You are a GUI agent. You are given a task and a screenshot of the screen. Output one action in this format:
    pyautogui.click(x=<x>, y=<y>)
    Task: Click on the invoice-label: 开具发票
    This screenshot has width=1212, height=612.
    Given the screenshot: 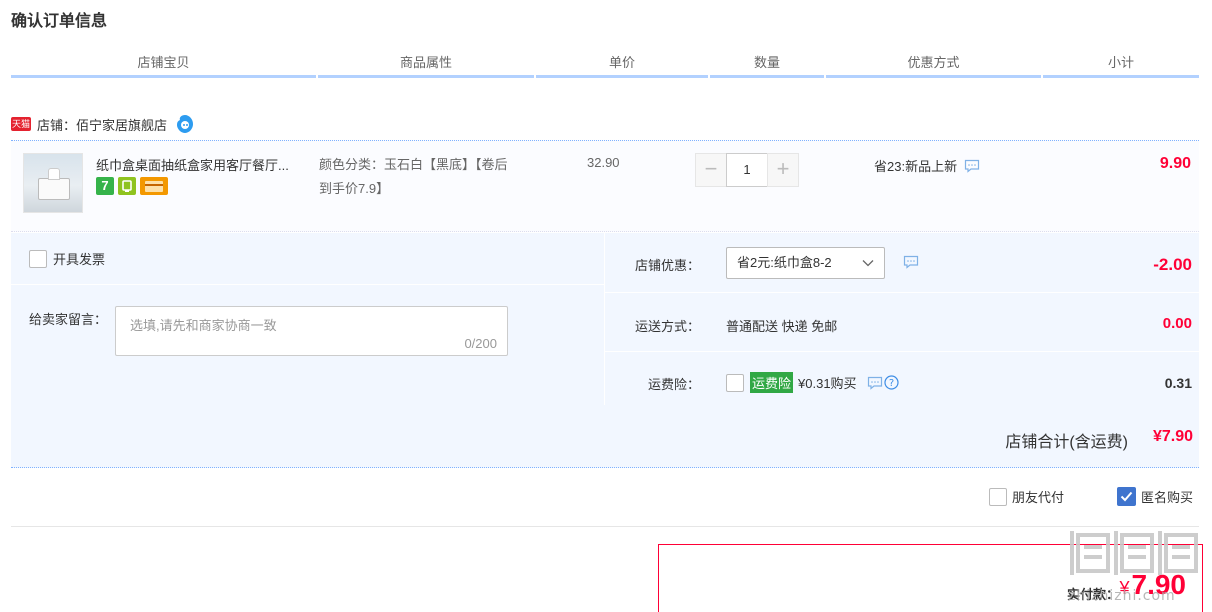 What is the action you would take?
    pyautogui.click(x=79, y=259)
    